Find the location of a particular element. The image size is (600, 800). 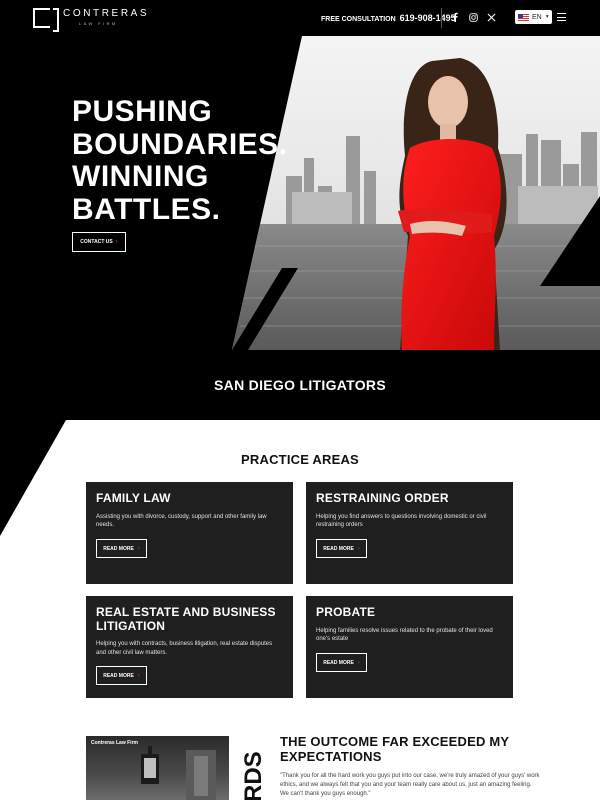

practice-areas-heading: PRACTICE AREAS is located at coordinates (300, 459).